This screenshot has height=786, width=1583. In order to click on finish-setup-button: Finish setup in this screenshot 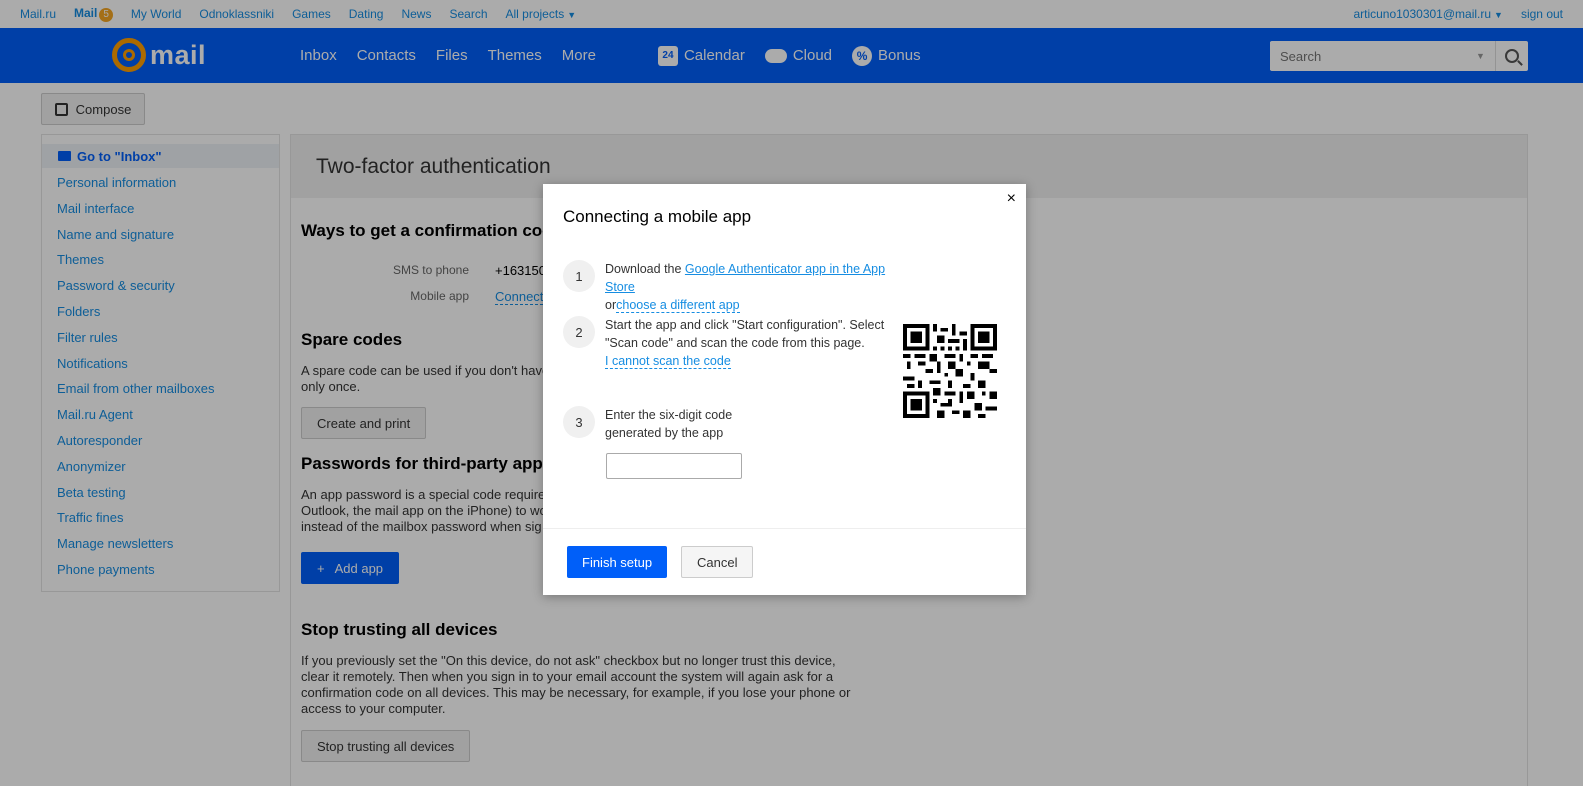, I will do `click(617, 562)`.